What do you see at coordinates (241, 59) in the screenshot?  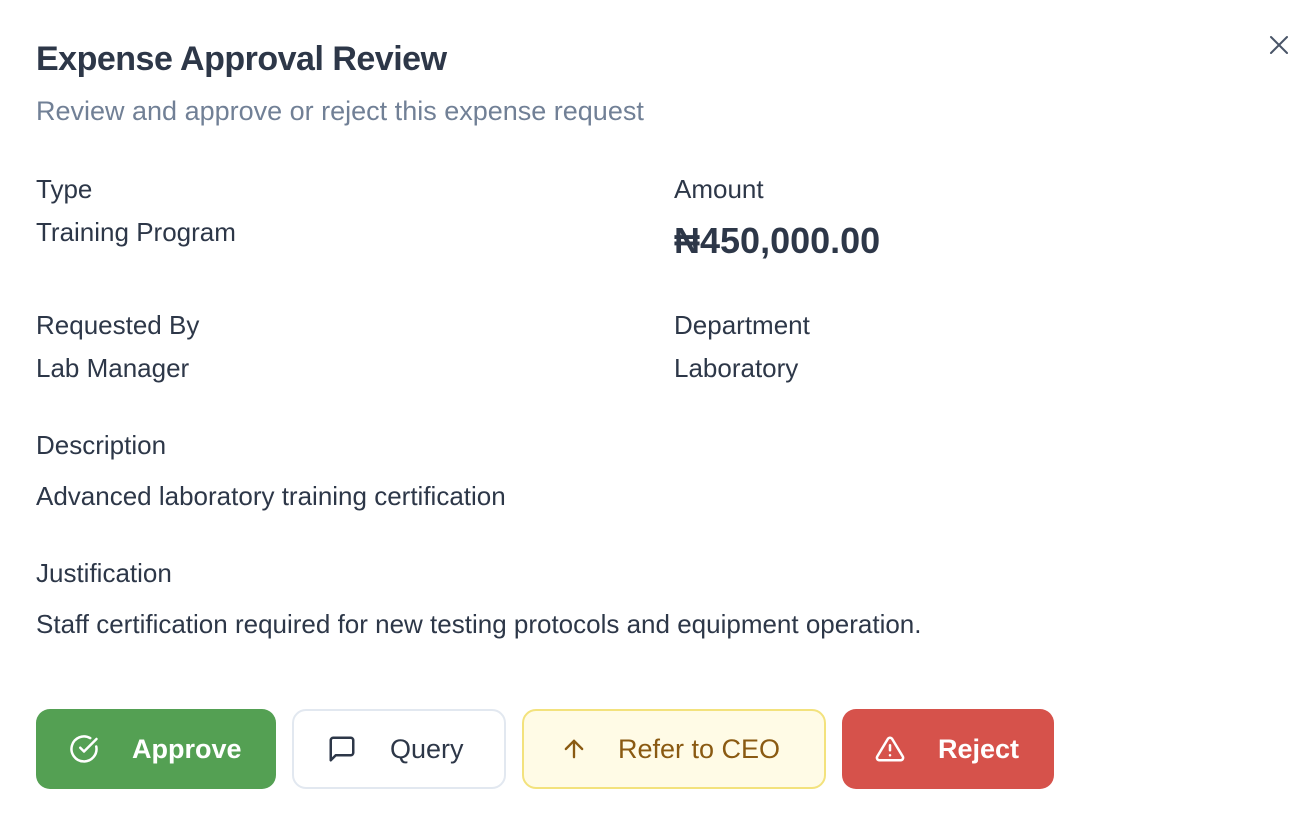 I see `dialog-title: Expense Approval Review` at bounding box center [241, 59].